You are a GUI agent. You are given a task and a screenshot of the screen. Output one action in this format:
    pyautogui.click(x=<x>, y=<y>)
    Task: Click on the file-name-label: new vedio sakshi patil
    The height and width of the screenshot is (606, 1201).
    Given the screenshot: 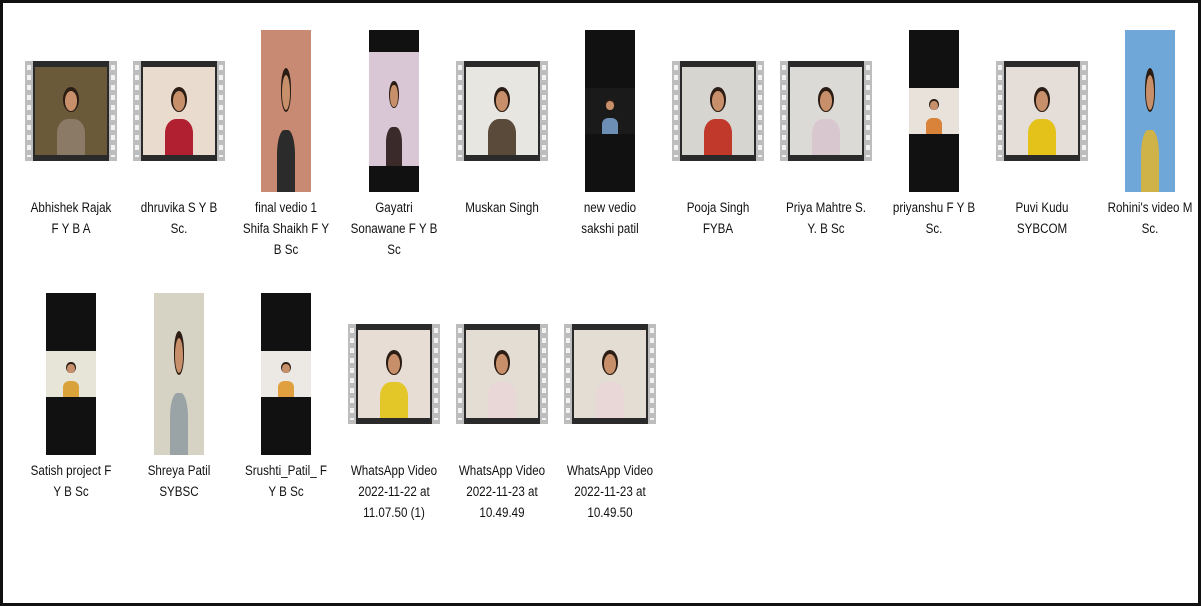 What is the action you would take?
    pyautogui.click(x=610, y=218)
    